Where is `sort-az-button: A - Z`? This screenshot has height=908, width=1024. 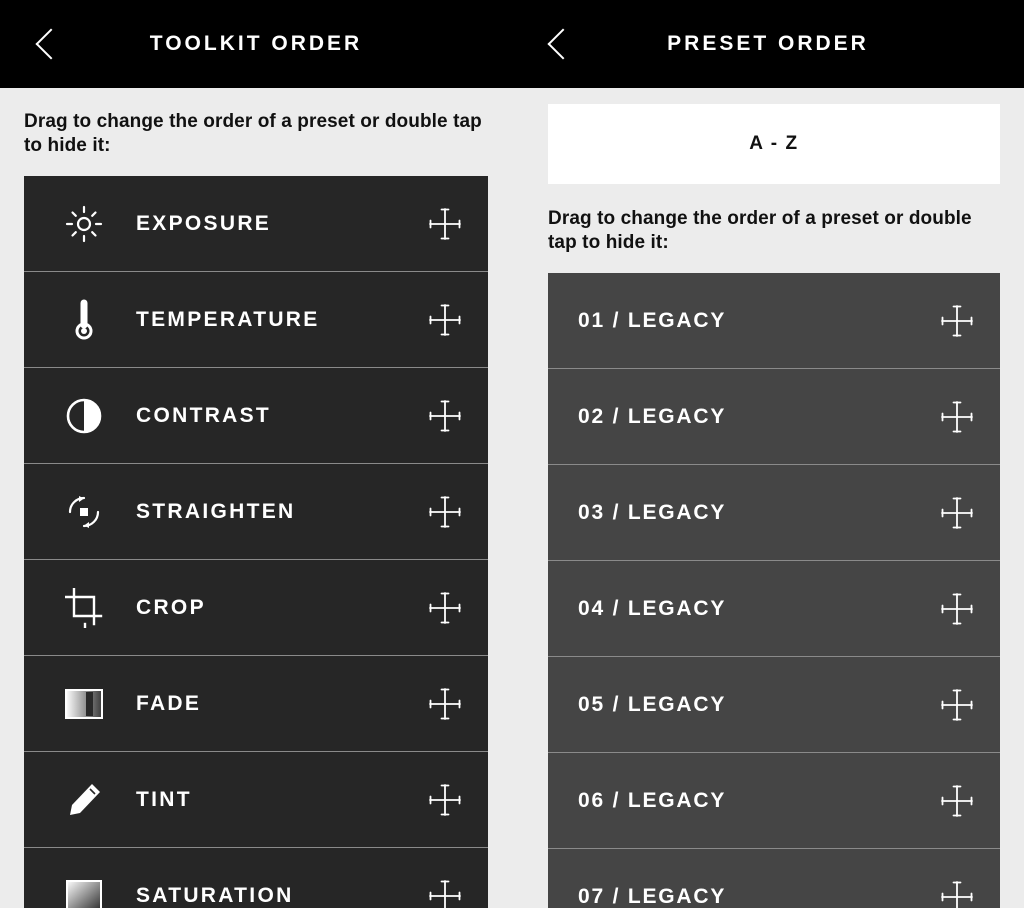 sort-az-button: A - Z is located at coordinates (774, 144).